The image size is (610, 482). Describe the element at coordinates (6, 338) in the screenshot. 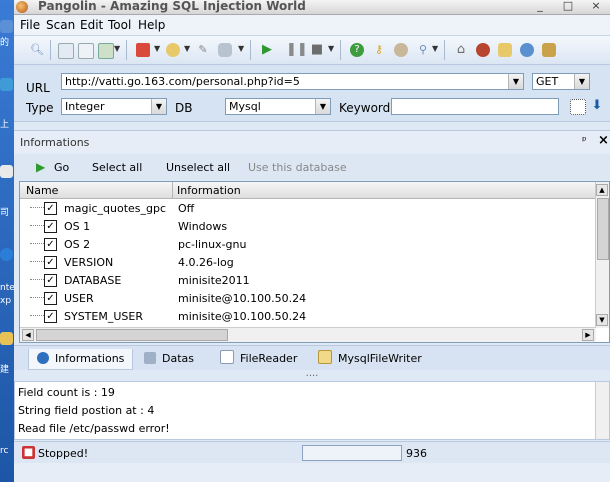

I see `folder-icon` at that location.